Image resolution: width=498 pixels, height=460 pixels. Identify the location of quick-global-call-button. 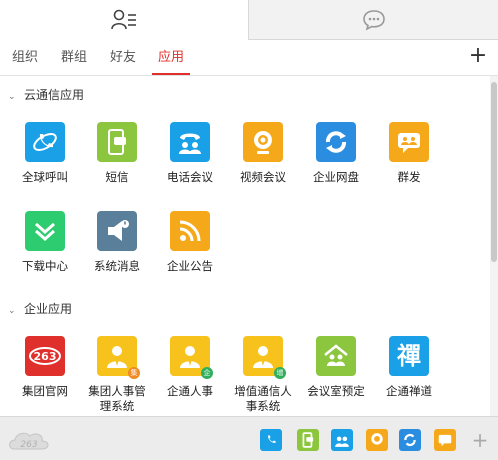
(271, 440).